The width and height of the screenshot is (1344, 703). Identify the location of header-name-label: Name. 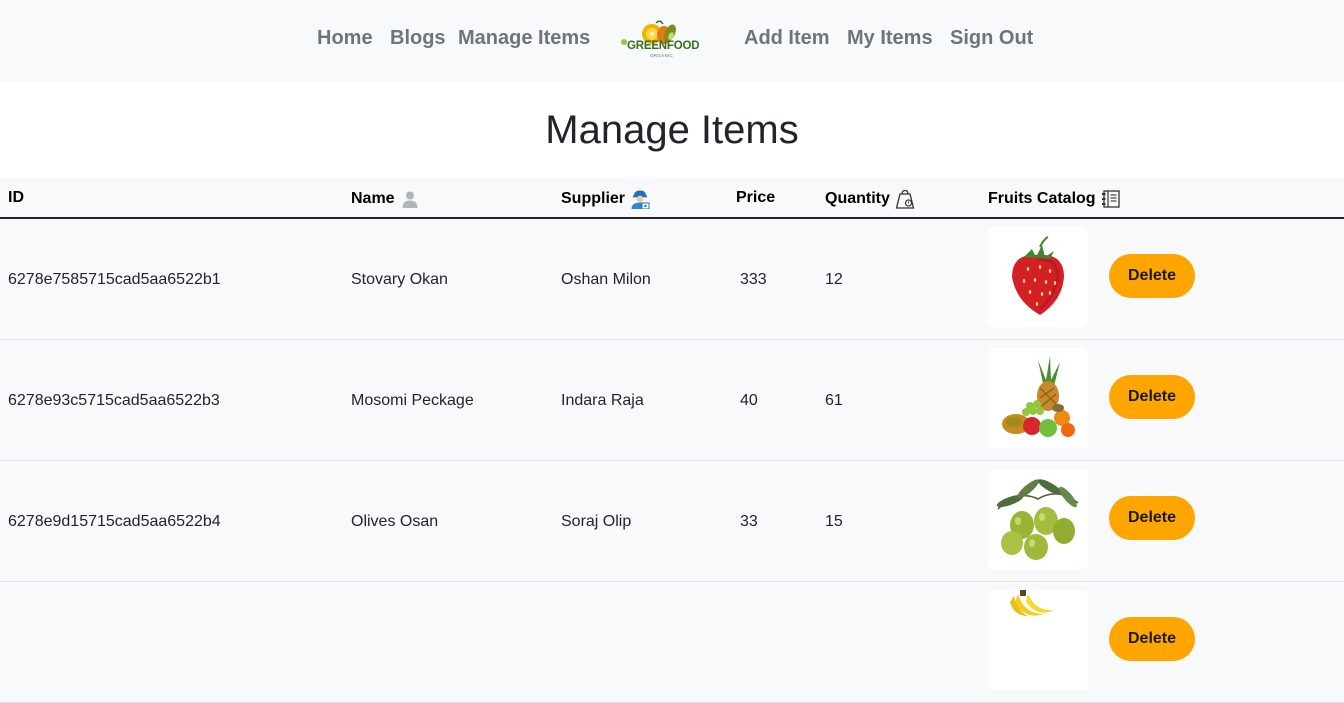
(373, 198).